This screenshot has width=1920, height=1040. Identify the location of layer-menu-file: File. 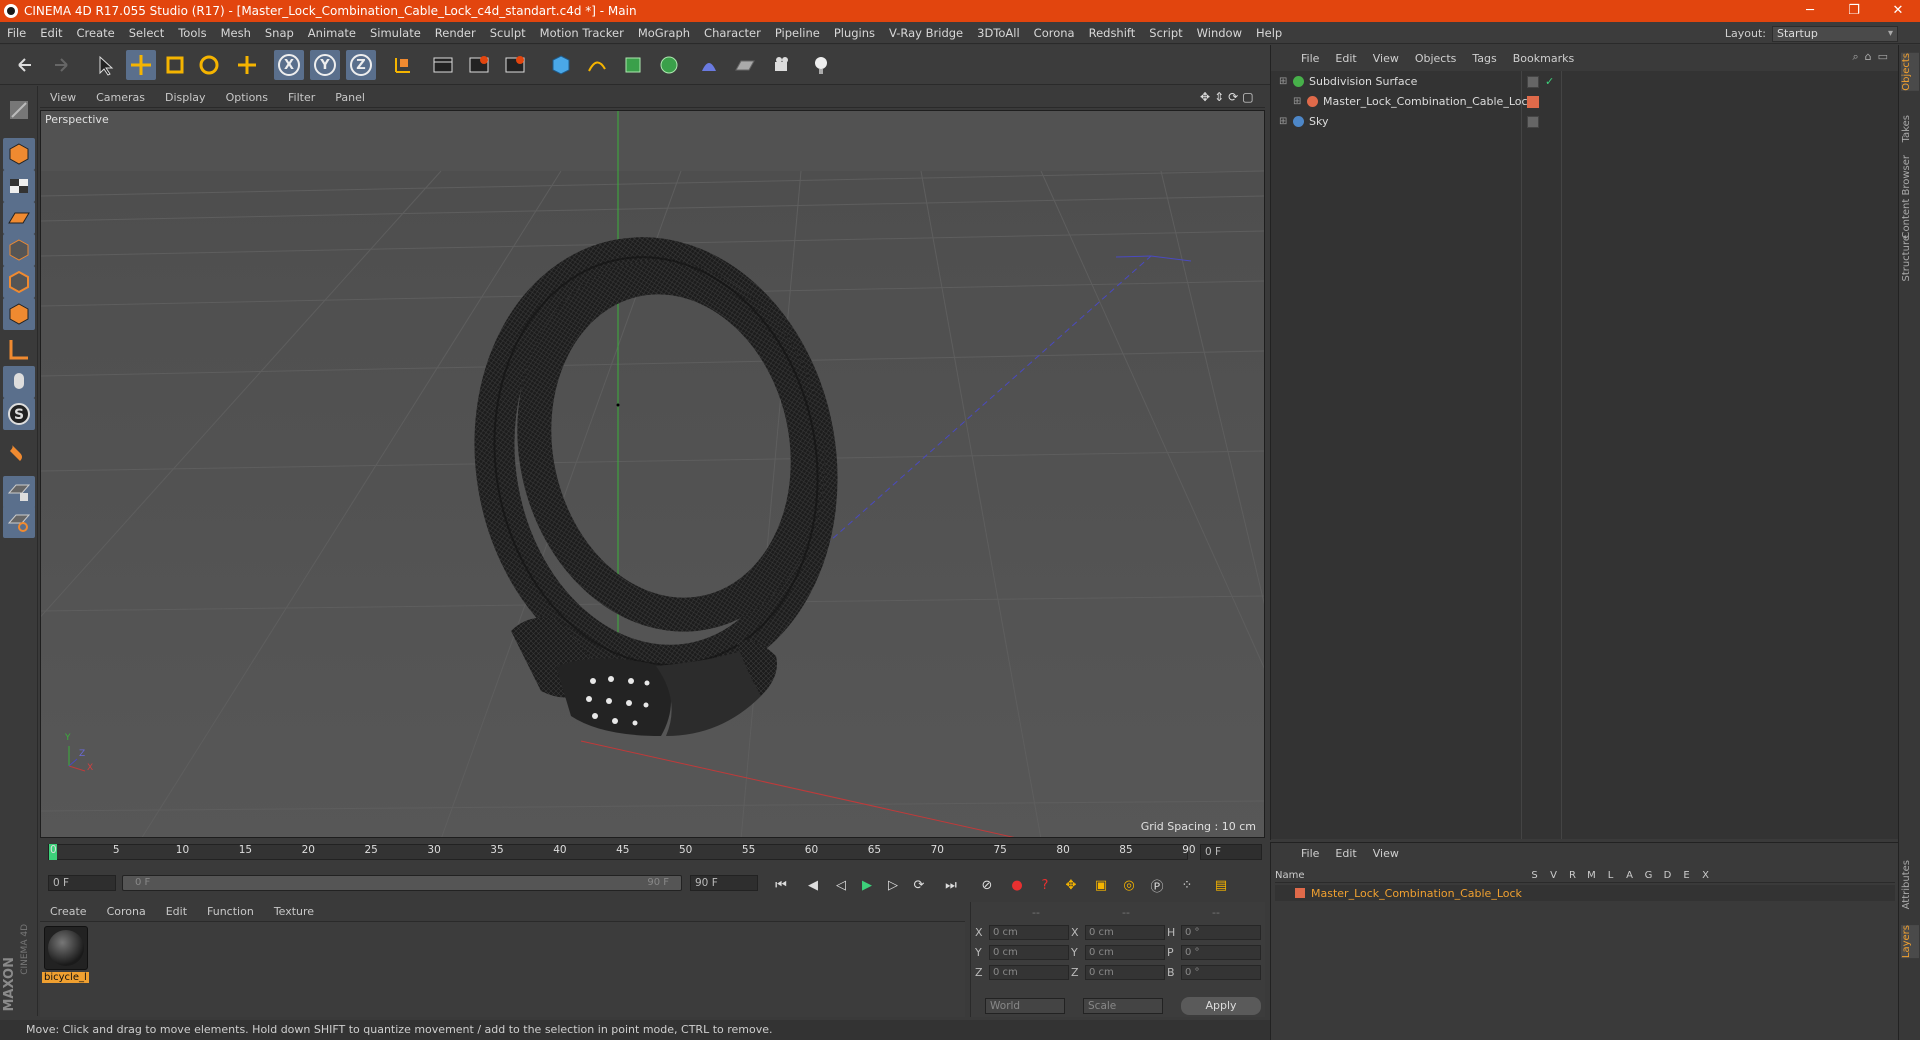
(1310, 853).